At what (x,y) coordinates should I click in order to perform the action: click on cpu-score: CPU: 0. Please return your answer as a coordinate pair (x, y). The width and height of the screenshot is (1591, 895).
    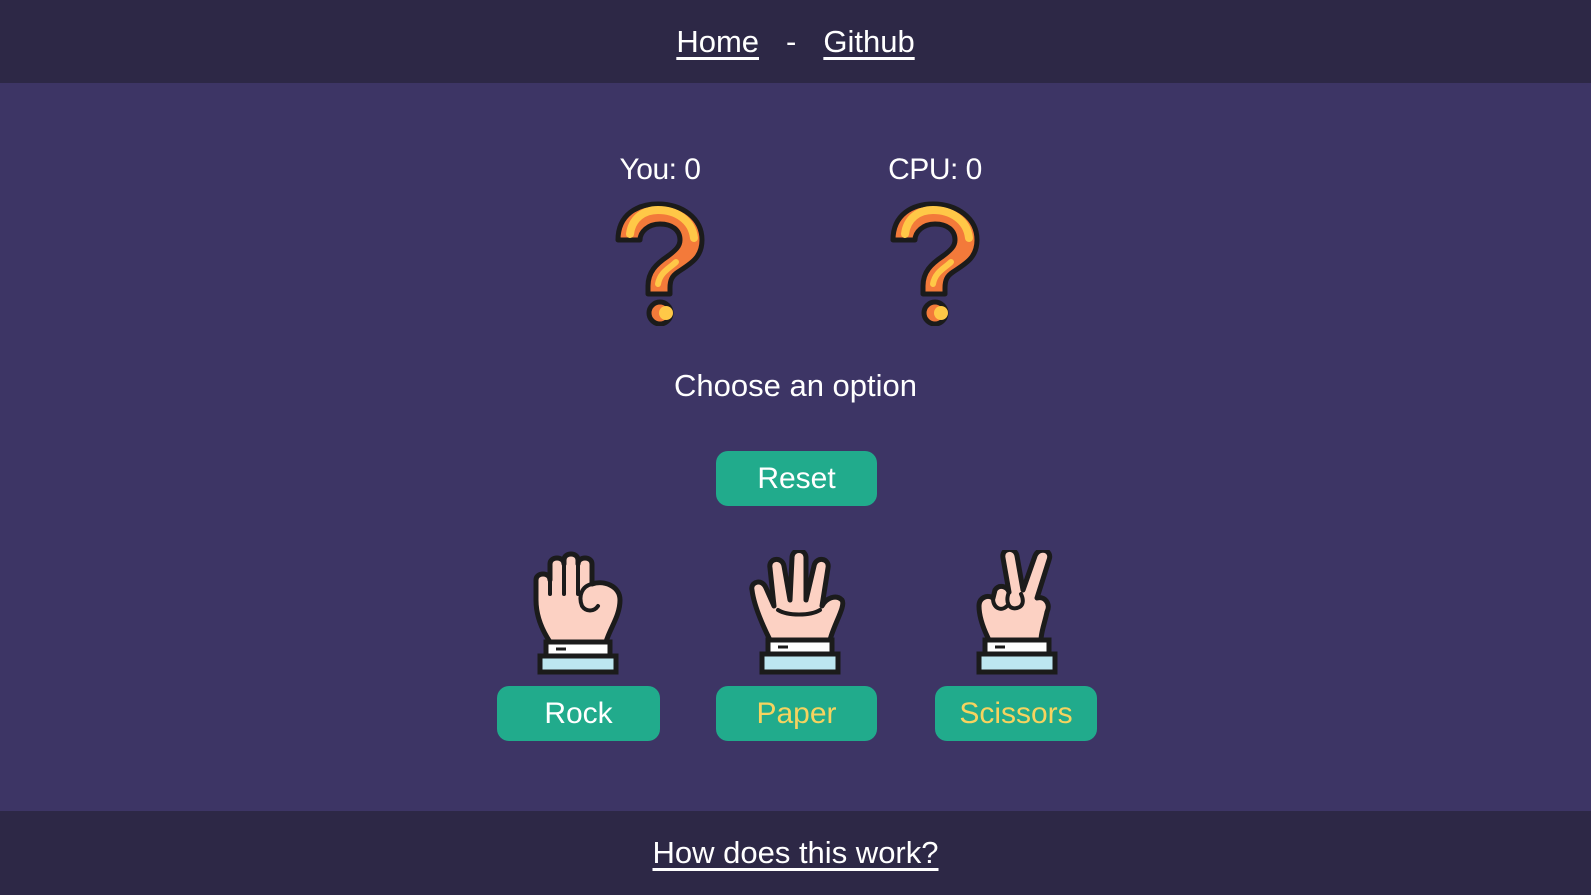
    Looking at the image, I should click on (935, 169).